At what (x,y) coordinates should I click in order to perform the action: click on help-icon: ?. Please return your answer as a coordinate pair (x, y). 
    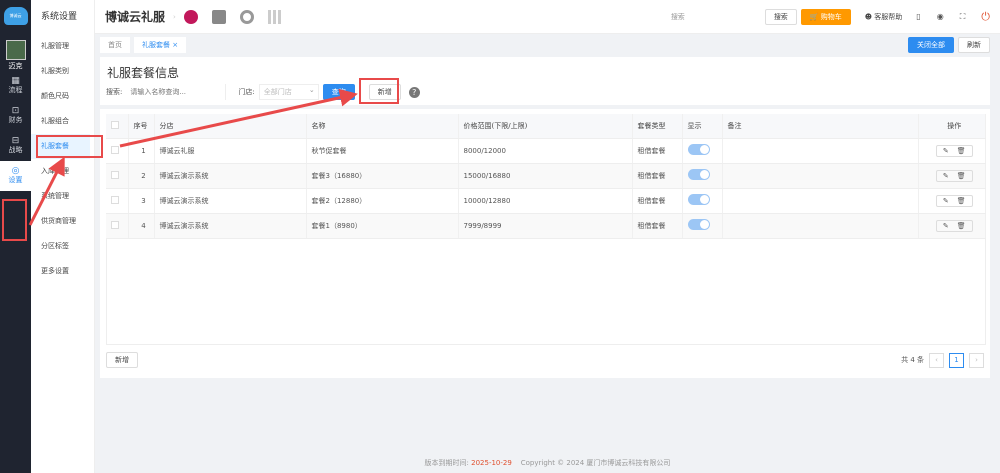
    Looking at the image, I should click on (414, 92).